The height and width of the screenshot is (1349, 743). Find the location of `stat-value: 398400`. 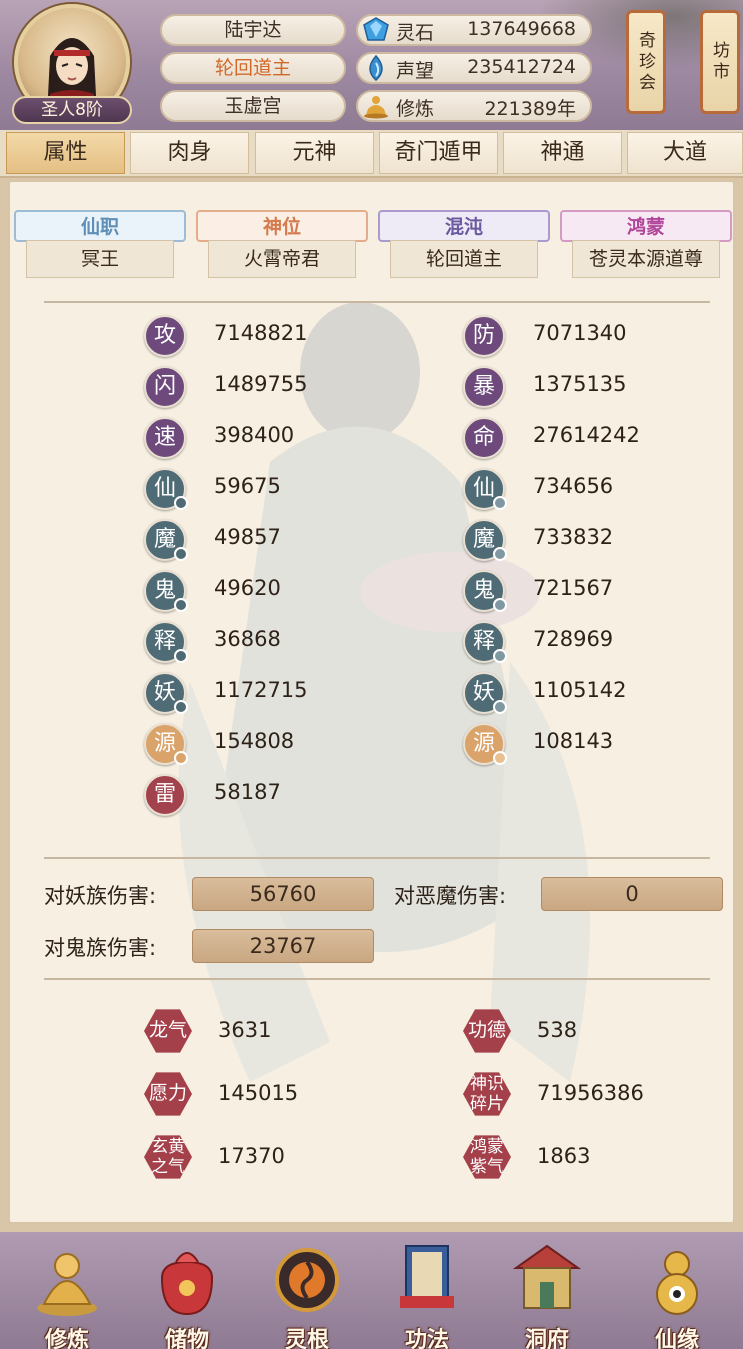

stat-value: 398400 is located at coordinates (254, 435).